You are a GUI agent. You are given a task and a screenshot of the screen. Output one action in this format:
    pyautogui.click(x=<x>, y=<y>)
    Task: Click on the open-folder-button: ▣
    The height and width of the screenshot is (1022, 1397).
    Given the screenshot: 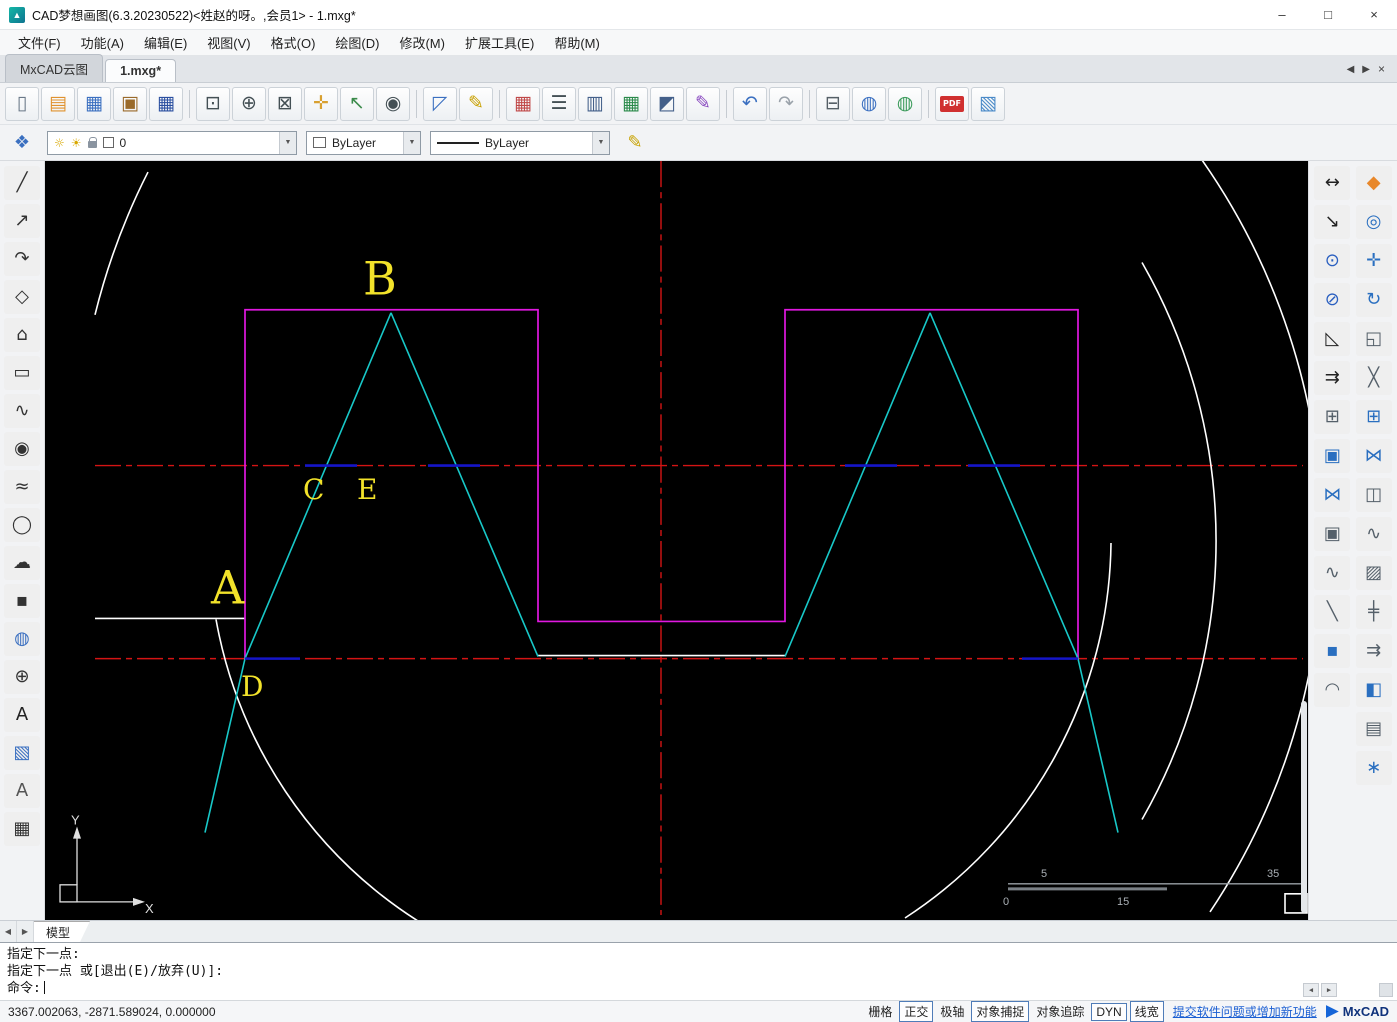 What is the action you would take?
    pyautogui.click(x=130, y=103)
    